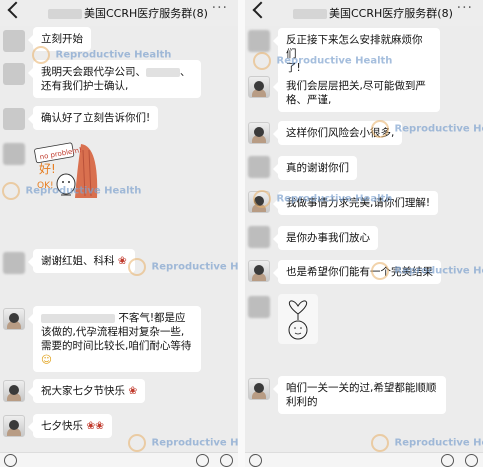 This screenshot has height=467, width=483. Describe the element at coordinates (81, 261) in the screenshot. I see `message-bubble: 谢谢红姐、科科 ❀` at that location.